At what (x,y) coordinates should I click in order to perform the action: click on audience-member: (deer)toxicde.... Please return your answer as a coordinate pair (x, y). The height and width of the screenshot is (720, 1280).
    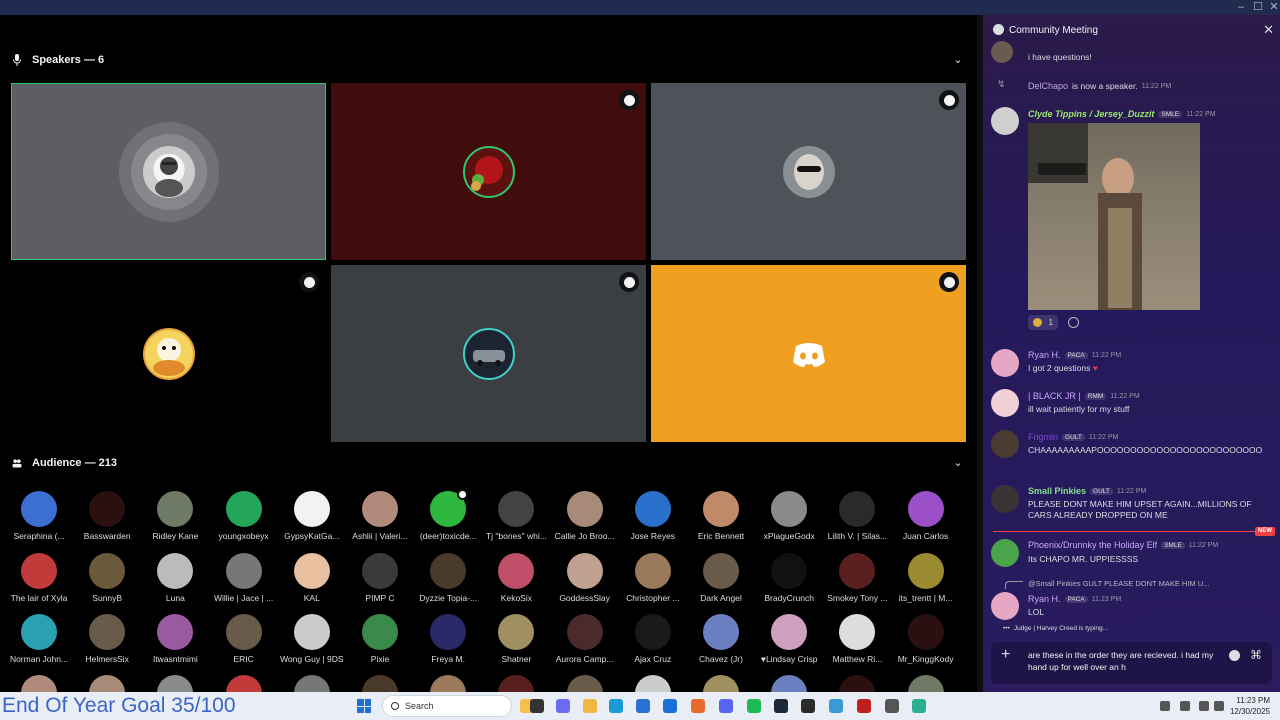
    Looking at the image, I should click on (448, 515).